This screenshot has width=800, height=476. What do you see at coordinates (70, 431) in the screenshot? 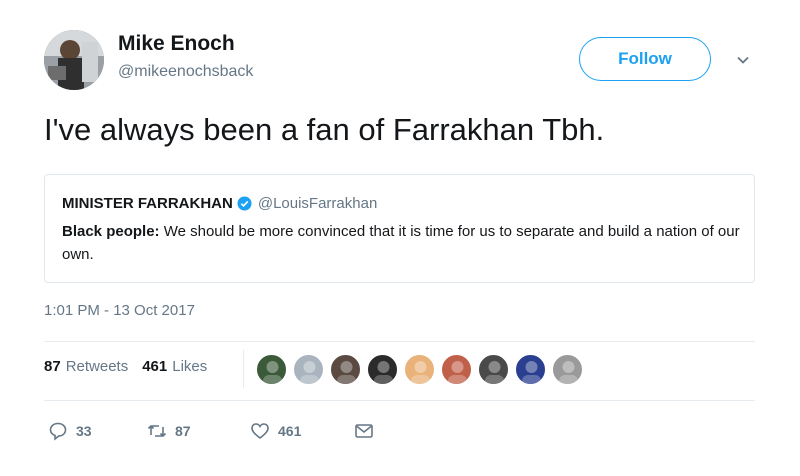
I see `reply-button: 33` at bounding box center [70, 431].